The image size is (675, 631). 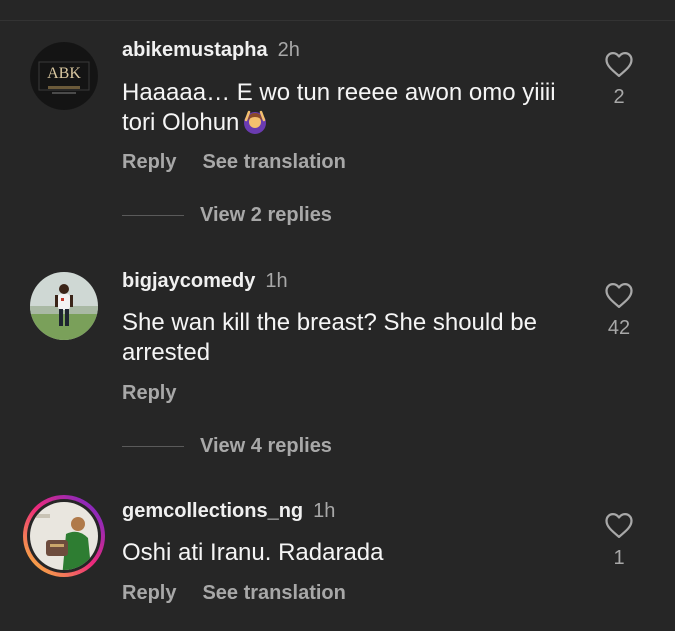 I want to click on like-control: 42, so click(x=619, y=310).